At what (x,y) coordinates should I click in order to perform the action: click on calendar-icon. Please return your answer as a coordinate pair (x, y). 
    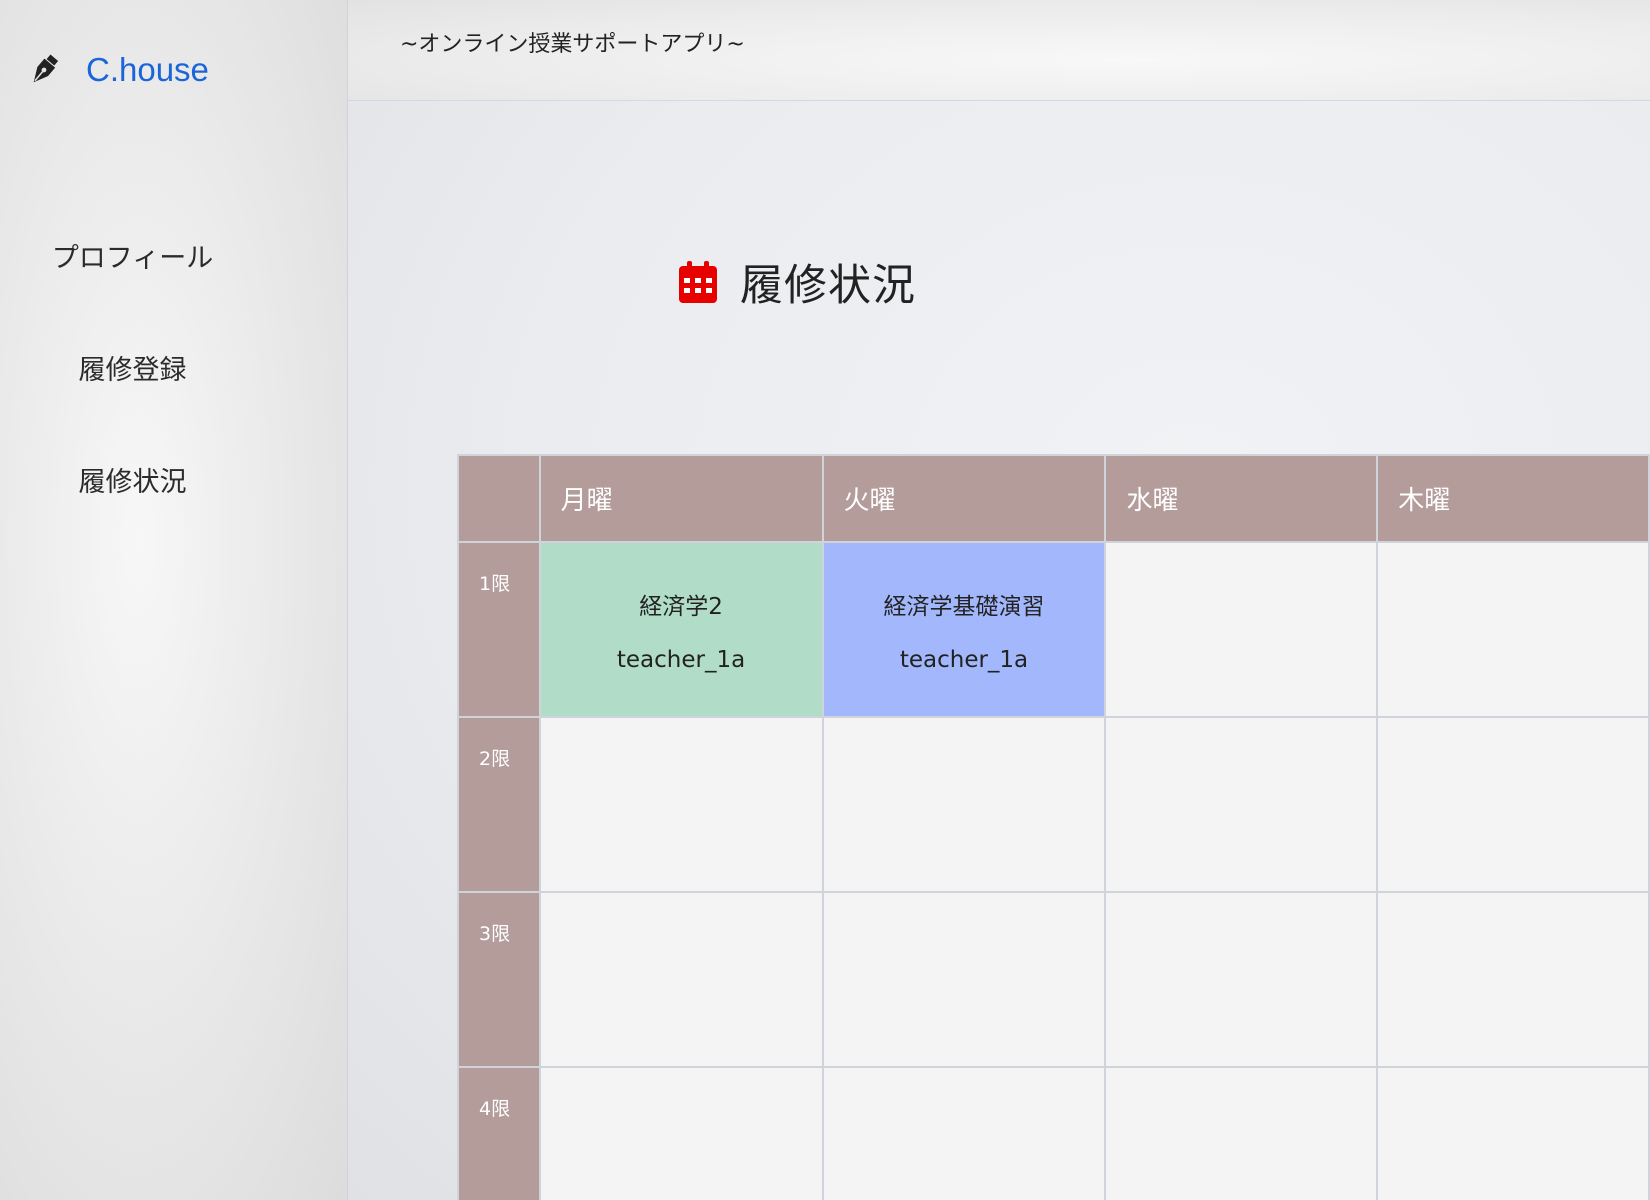
    Looking at the image, I should click on (698, 282).